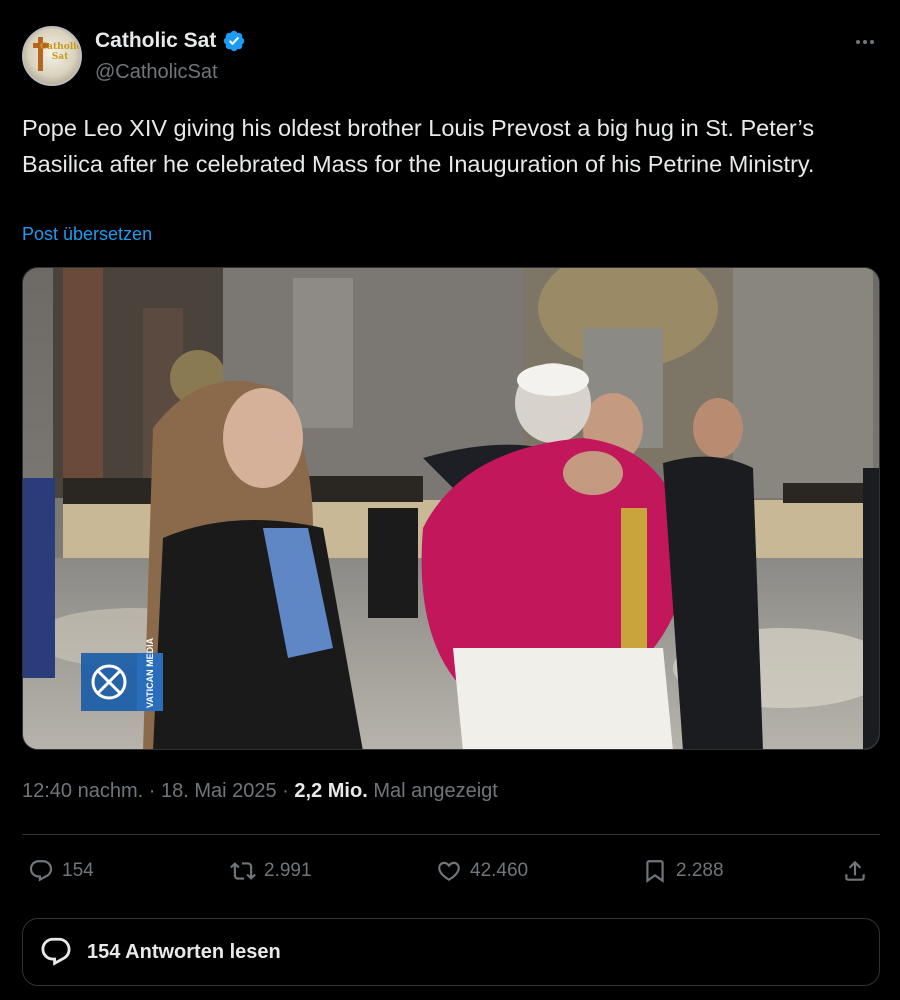 The image size is (900, 1000). Describe the element at coordinates (56, 951) in the screenshot. I see `conversation-icon` at that location.